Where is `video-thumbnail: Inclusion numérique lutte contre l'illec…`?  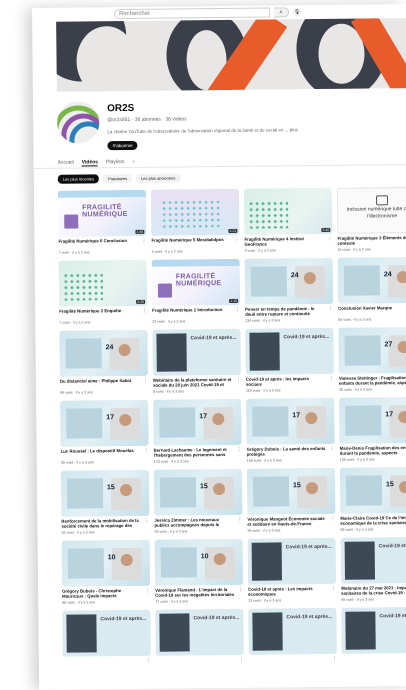 video-thumbnail: Inclusion numérique lutte contre l'illec… is located at coordinates (371, 210).